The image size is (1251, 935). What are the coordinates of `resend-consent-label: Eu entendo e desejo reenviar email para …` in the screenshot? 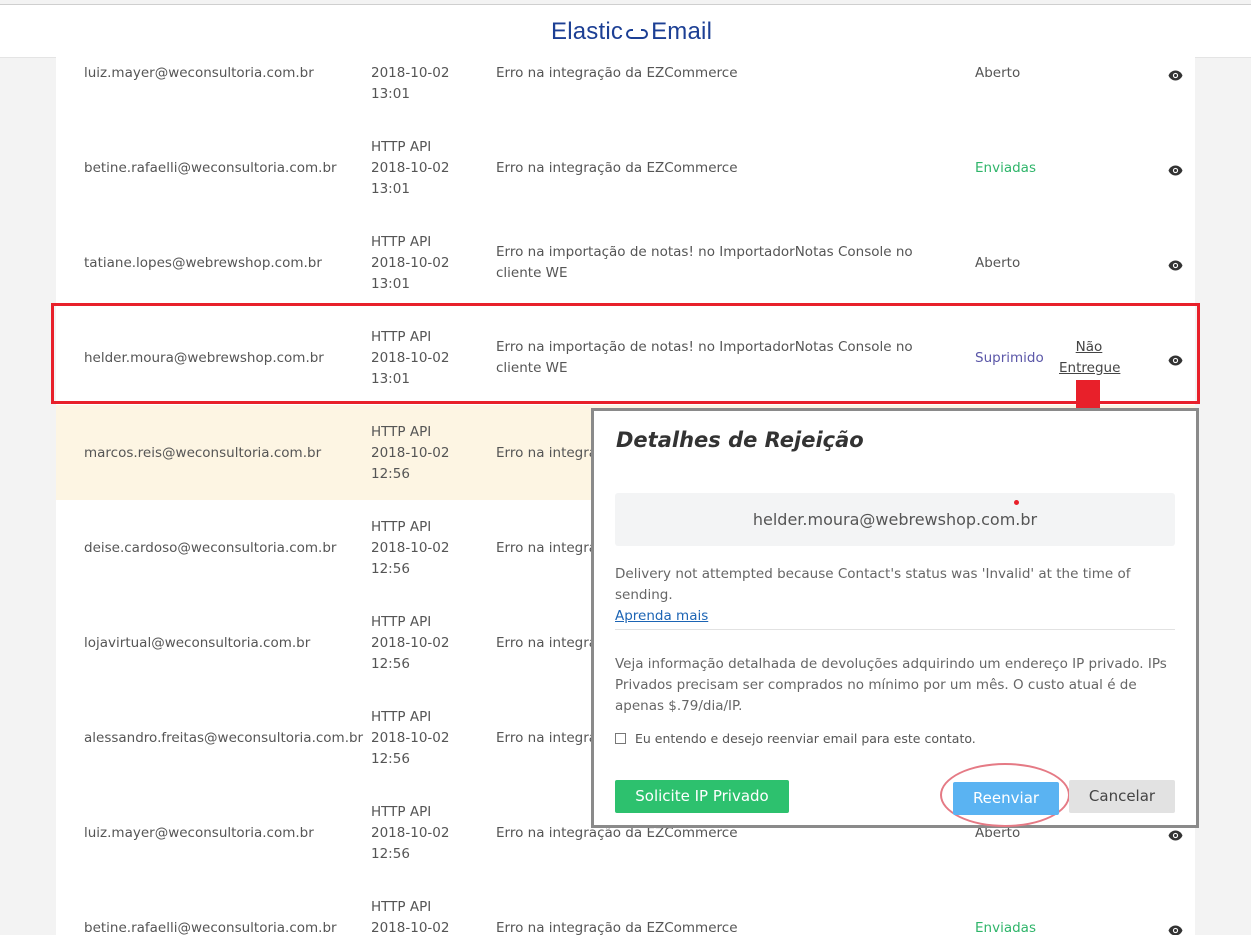 It's located at (805, 738).